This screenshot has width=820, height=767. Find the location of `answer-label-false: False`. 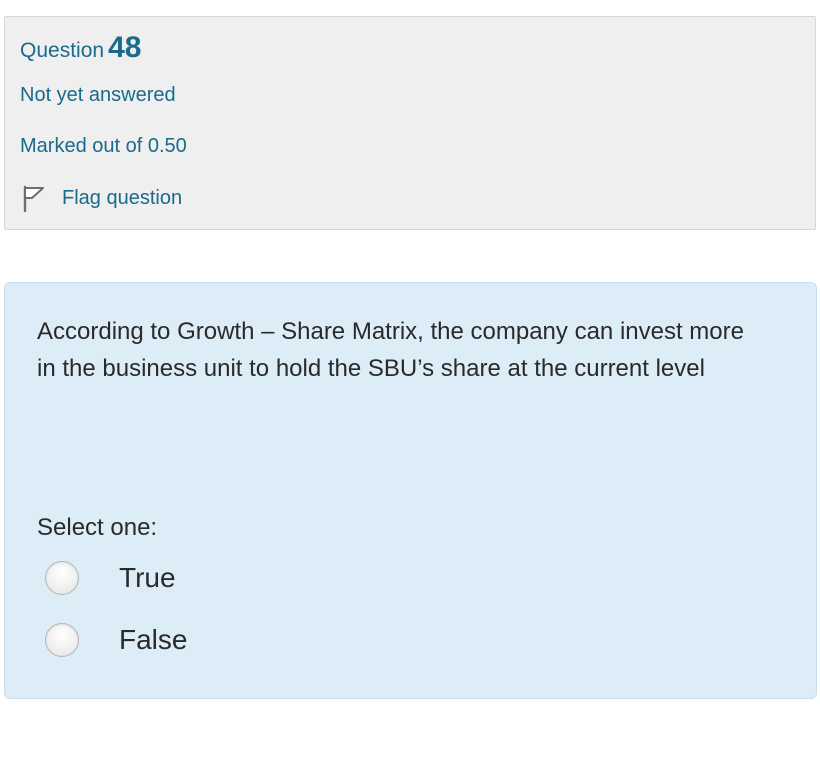

answer-label-false: False is located at coordinates (153, 639).